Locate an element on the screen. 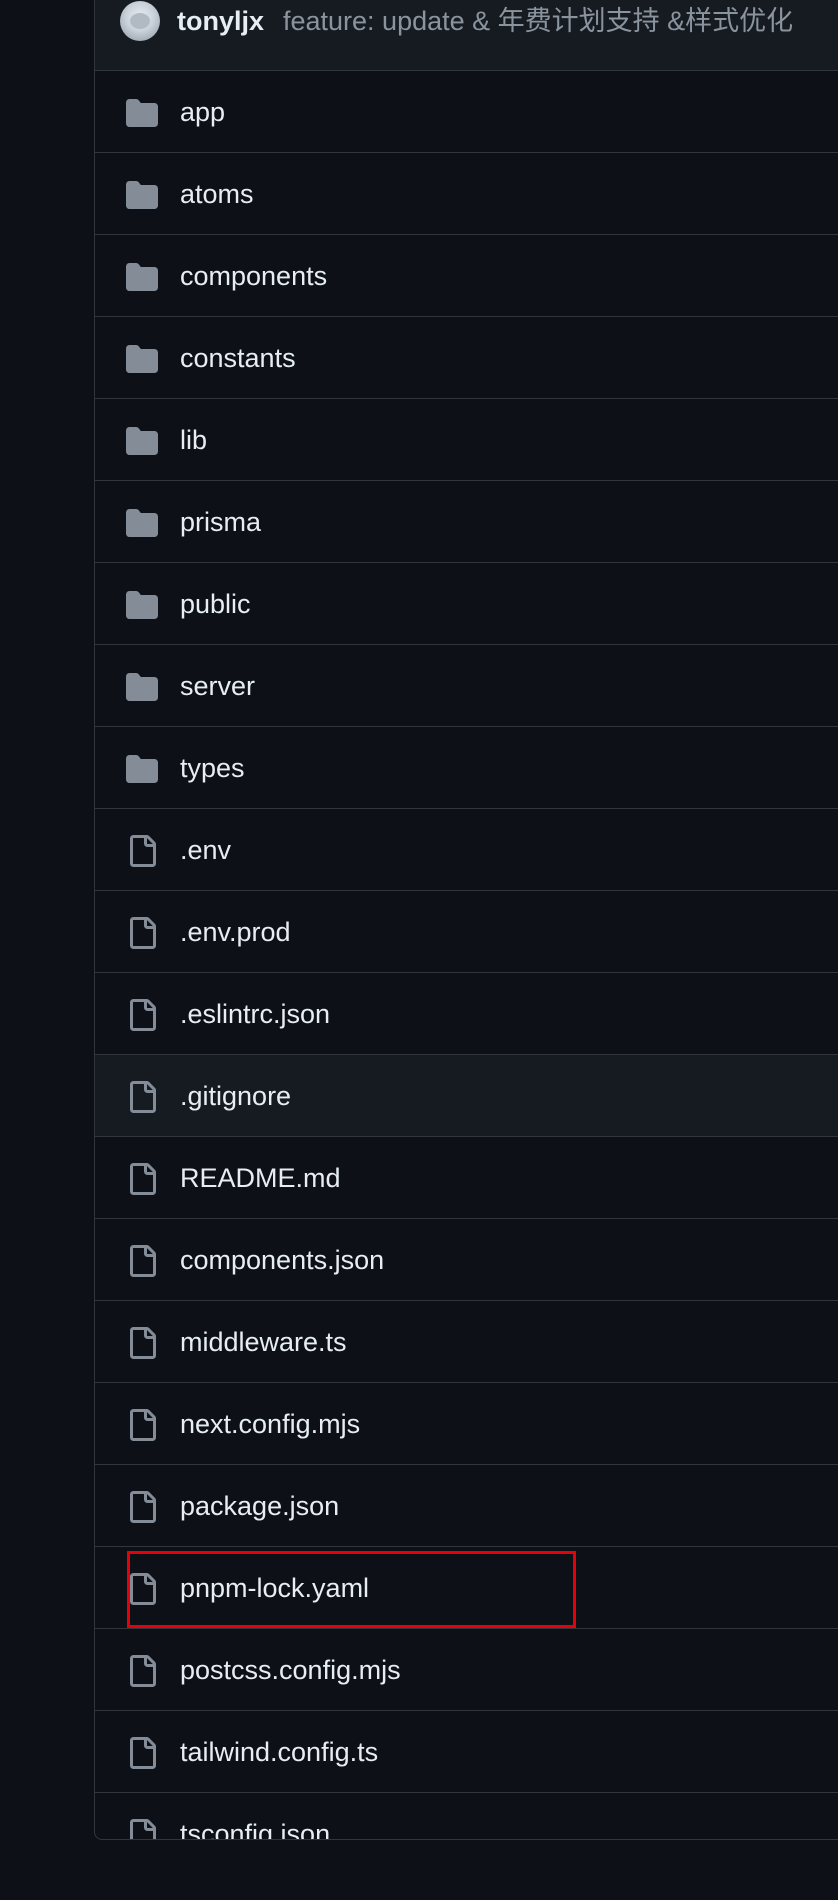 This screenshot has height=1900, width=838. file-name-link: lib is located at coordinates (193, 440).